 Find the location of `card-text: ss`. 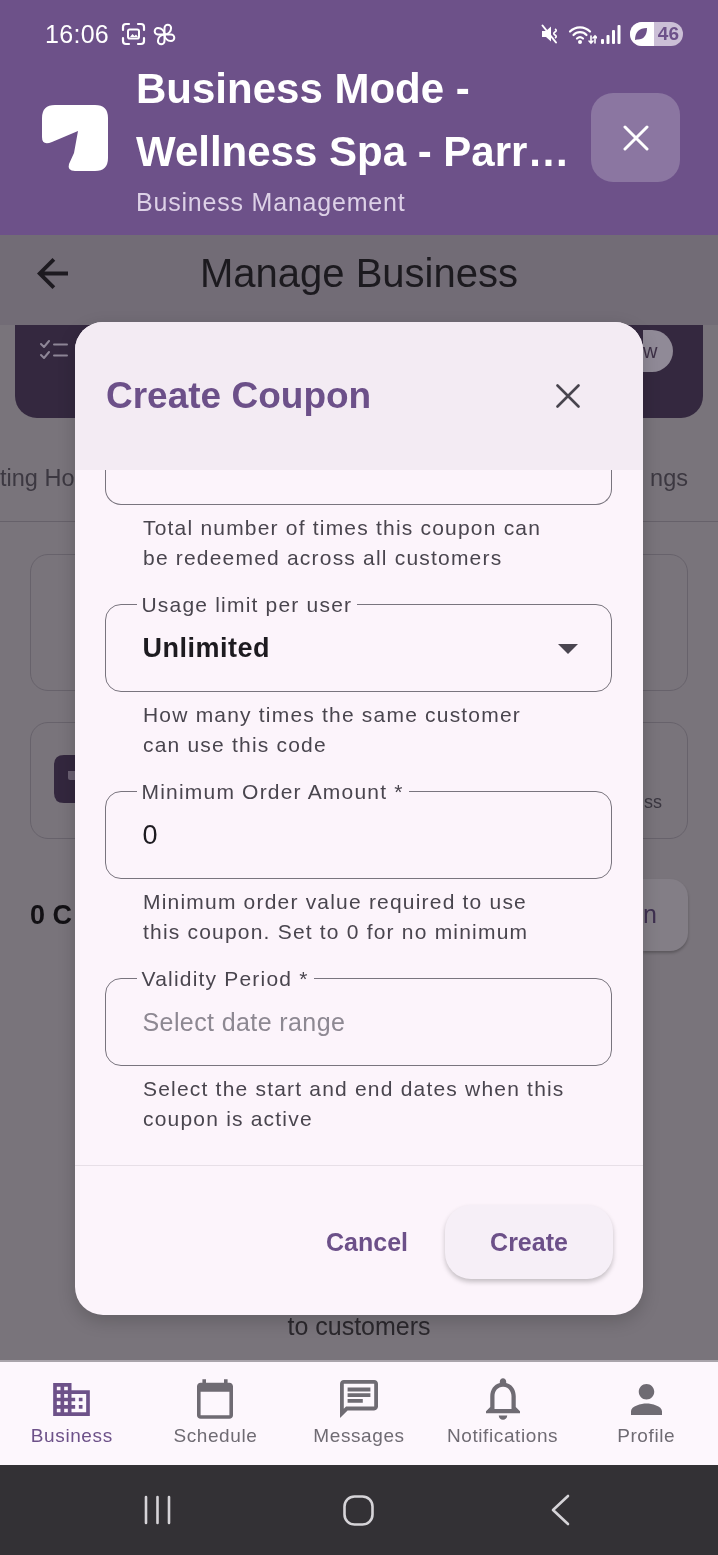

card-text: ss is located at coordinates (653, 802).